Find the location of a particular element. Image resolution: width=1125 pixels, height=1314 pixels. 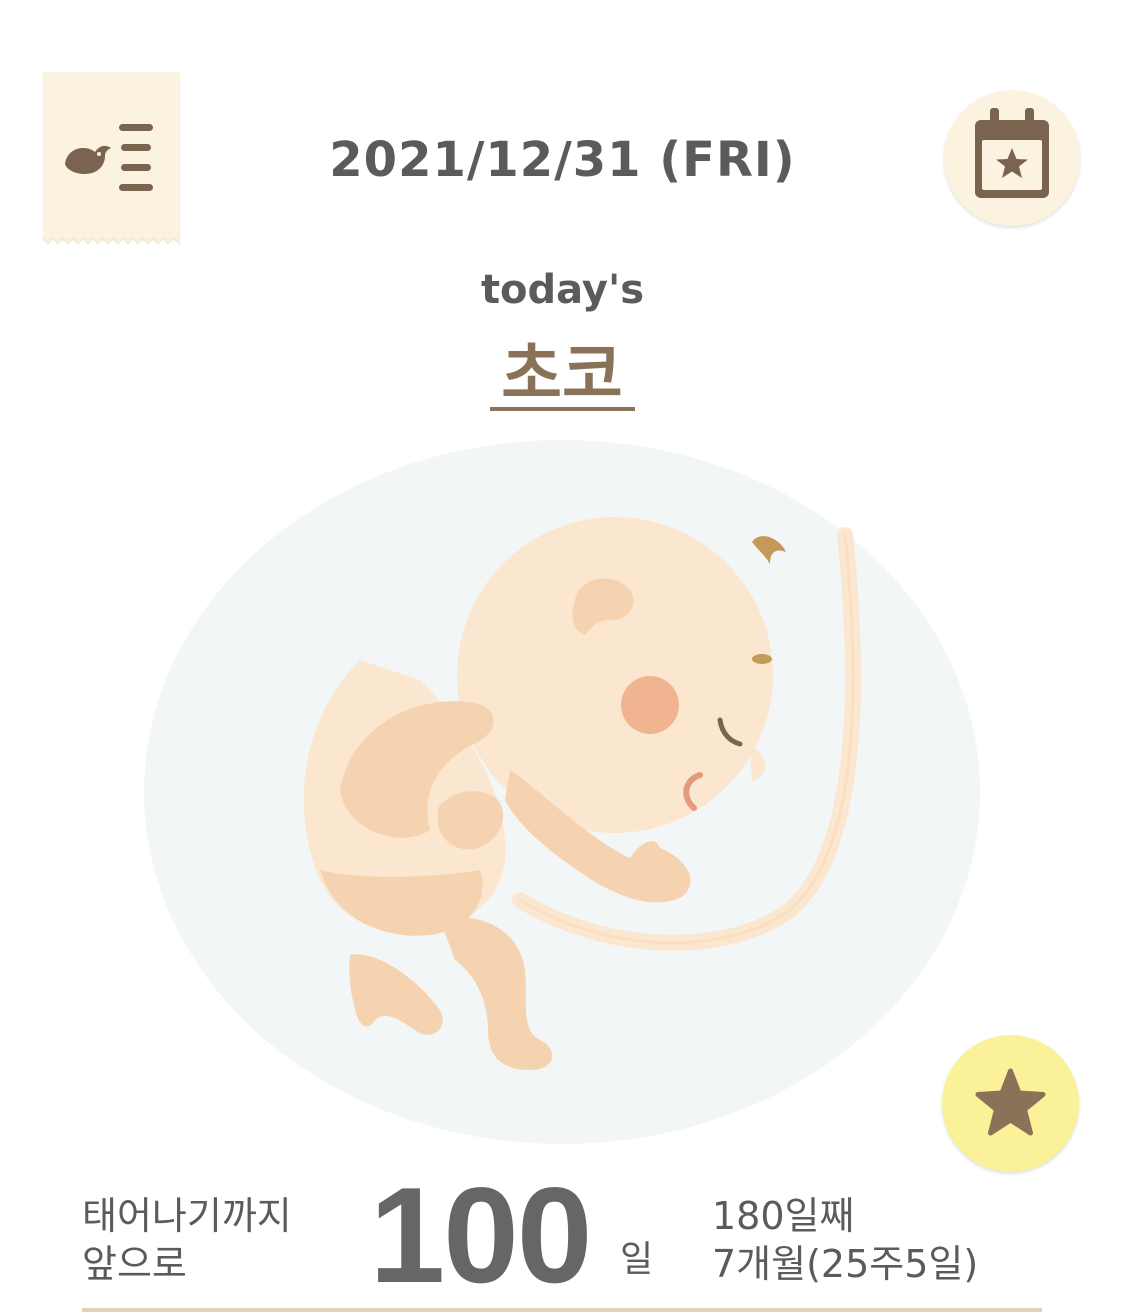

date-title: 2021/12/31 (FRI) is located at coordinates (562, 160).